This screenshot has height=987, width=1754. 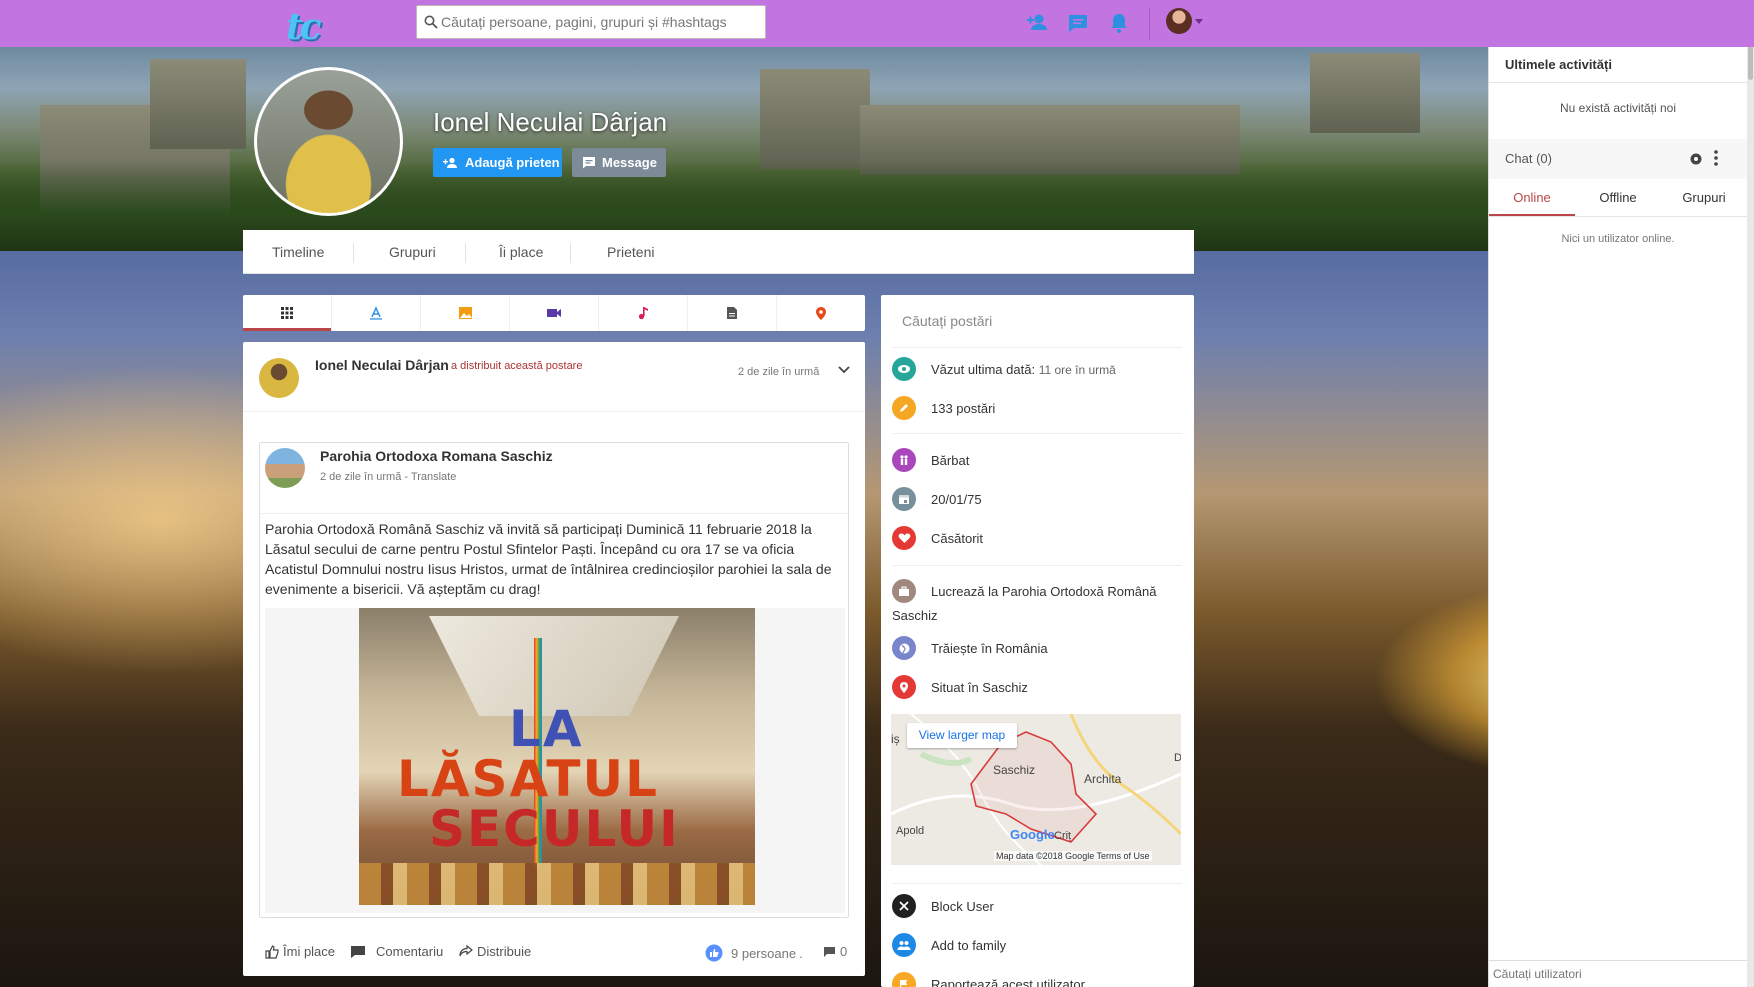 What do you see at coordinates (962, 906) in the screenshot?
I see `block-user-label: Block User` at bounding box center [962, 906].